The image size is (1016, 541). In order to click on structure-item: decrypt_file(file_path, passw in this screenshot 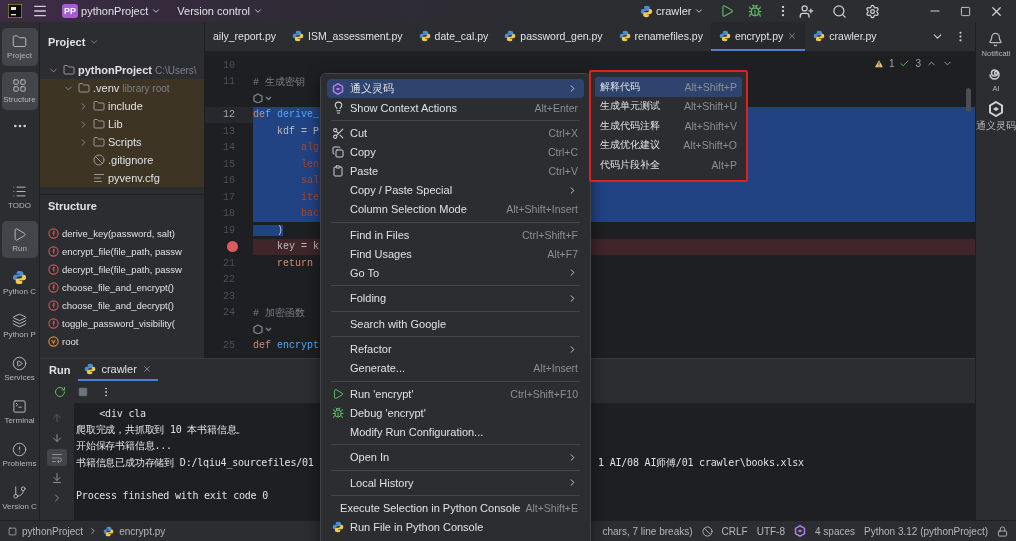, I will do `click(122, 269)`.